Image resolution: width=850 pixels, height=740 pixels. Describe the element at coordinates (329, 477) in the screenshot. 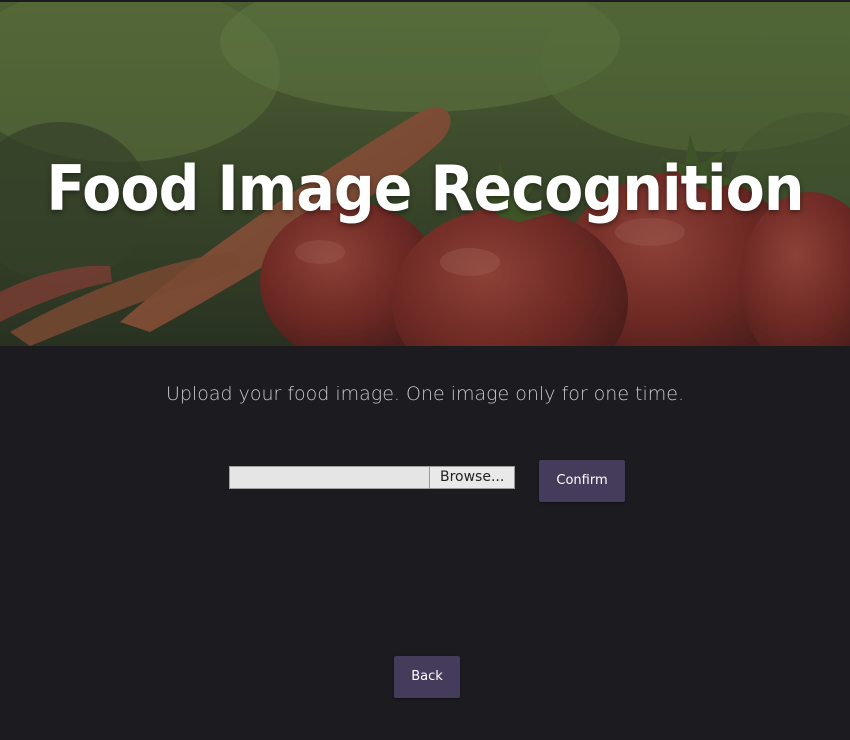

I see `file-path-field` at that location.